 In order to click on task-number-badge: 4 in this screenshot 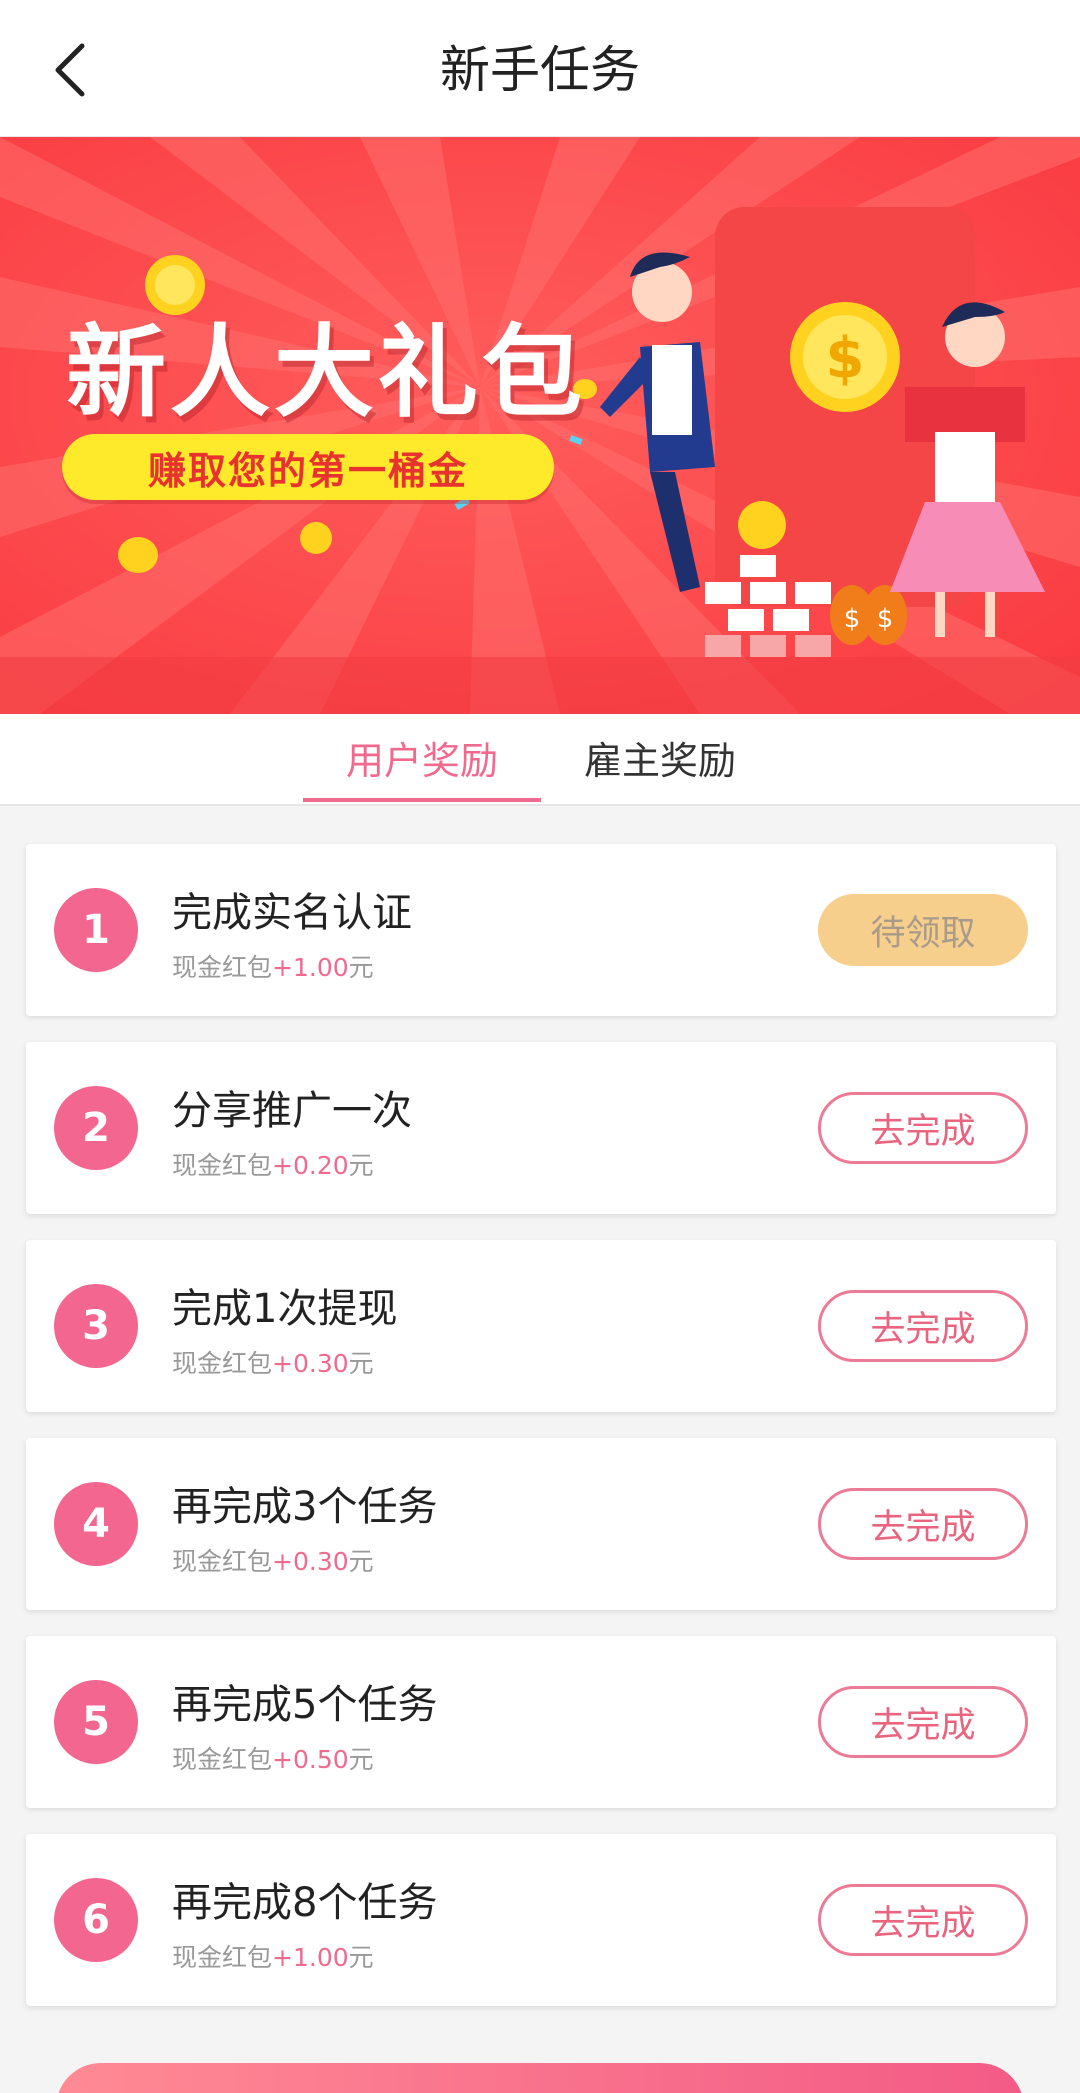, I will do `click(96, 1524)`.